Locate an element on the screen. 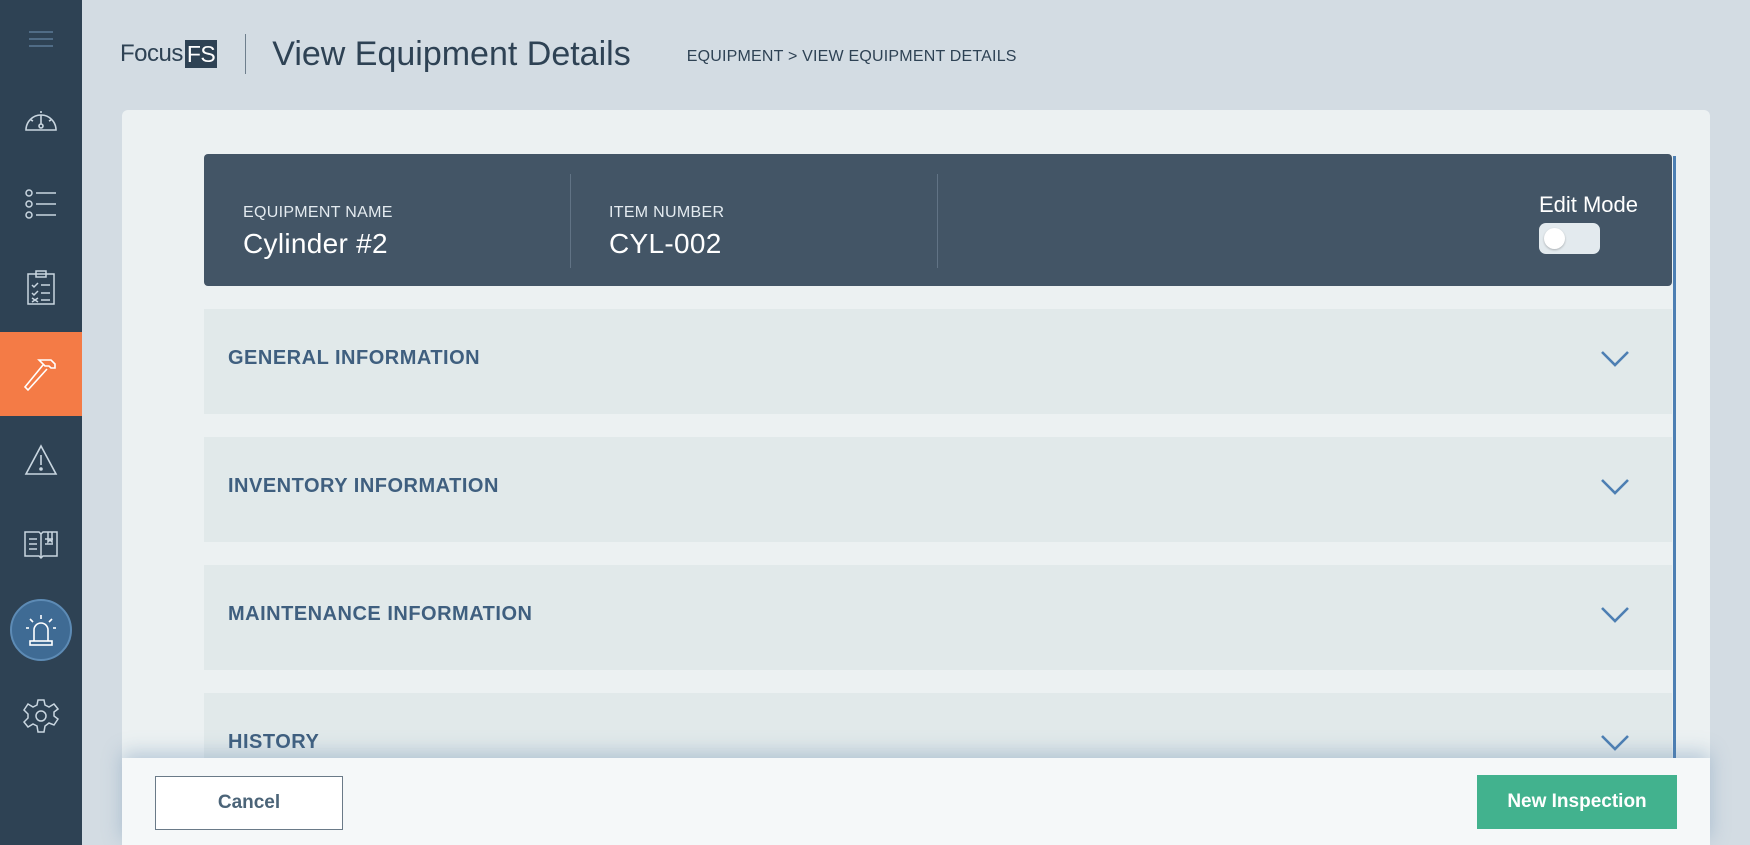  logo-text: Focus is located at coordinates (151, 53).